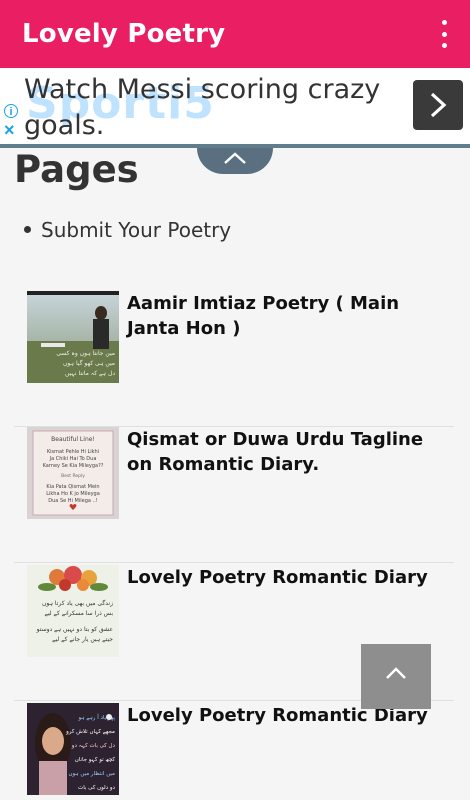 The height and width of the screenshot is (800, 470). Describe the element at coordinates (11, 111) in the screenshot. I see `ad-info-icon: i` at that location.